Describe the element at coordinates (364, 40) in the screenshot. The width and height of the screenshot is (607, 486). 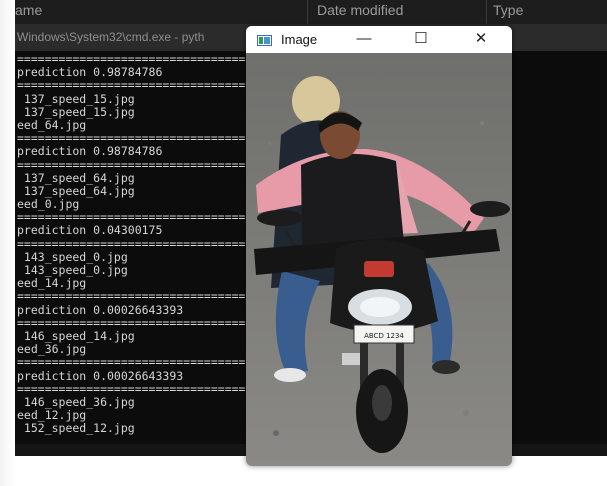
I see `minimize-button: —` at that location.